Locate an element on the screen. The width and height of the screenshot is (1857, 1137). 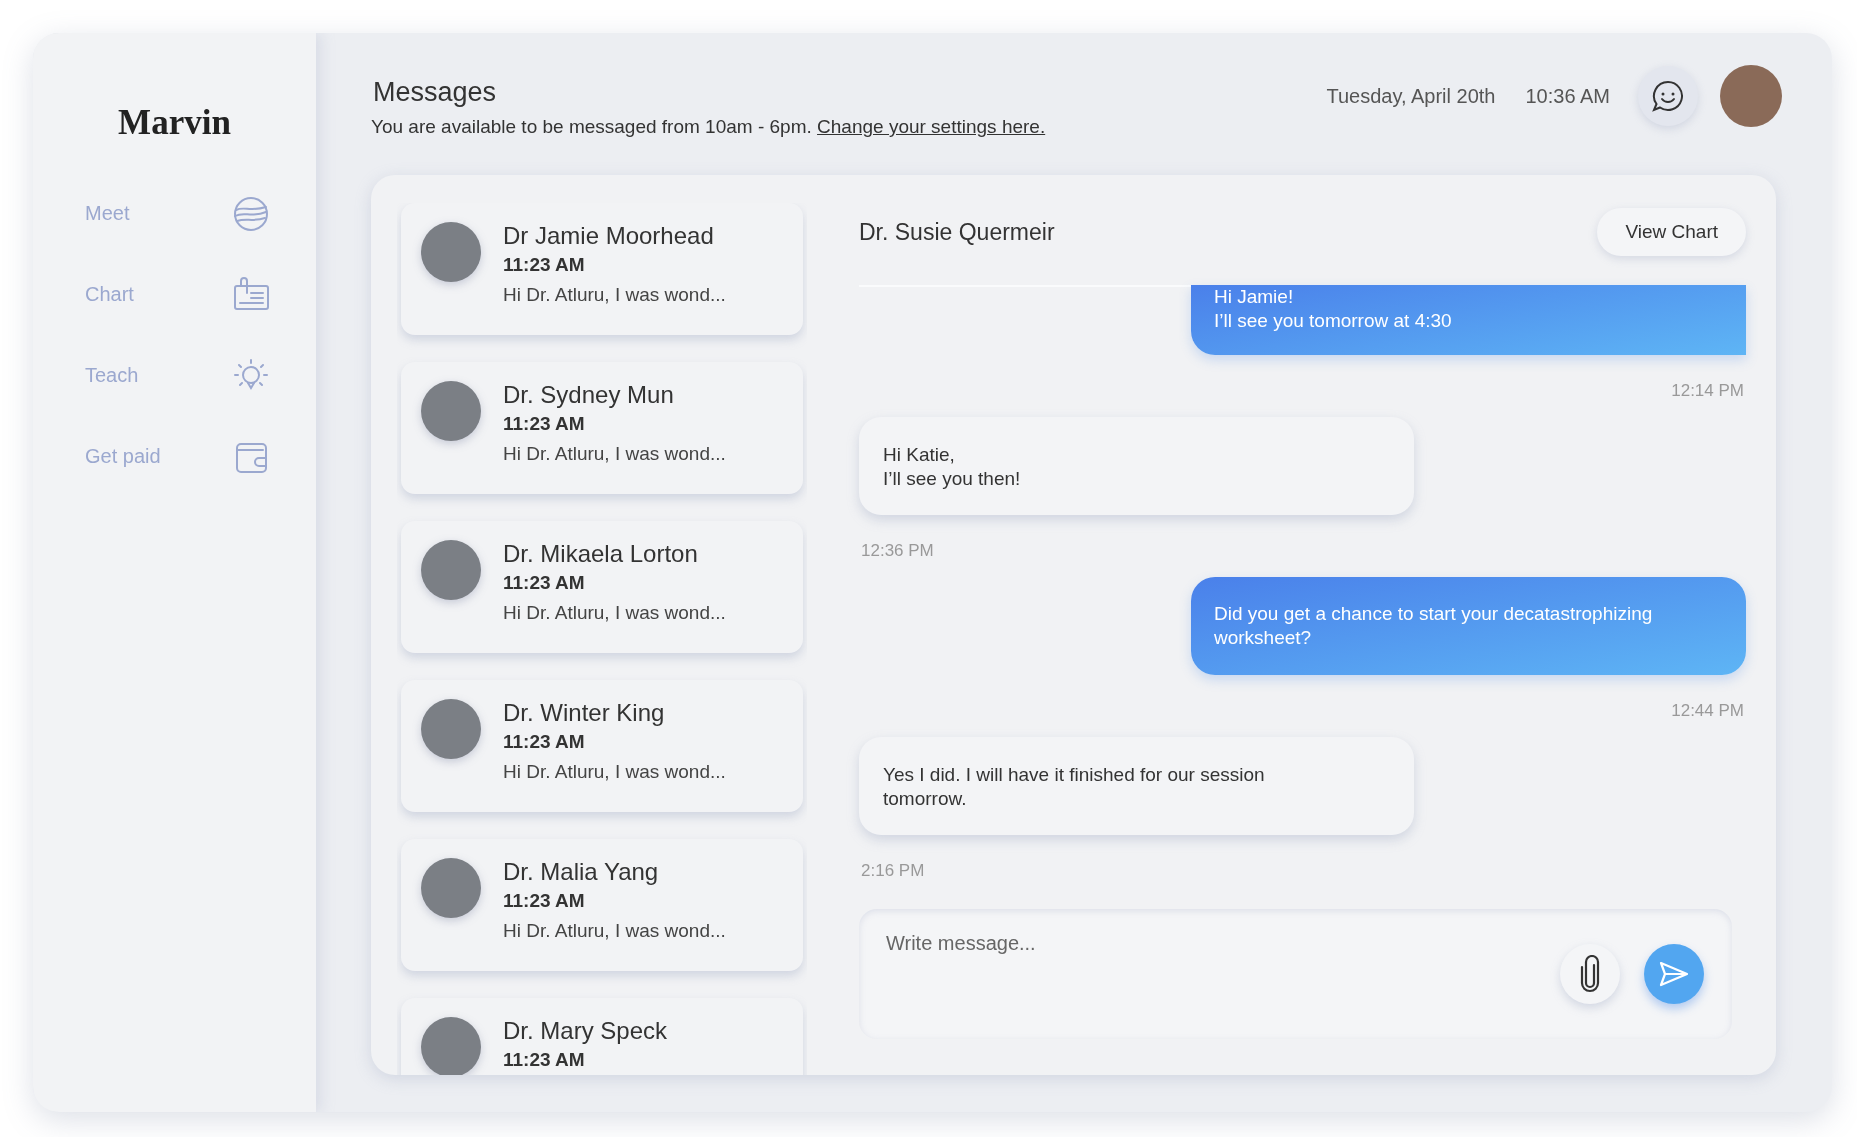
chat-bubble-icon is located at coordinates (1668, 96).